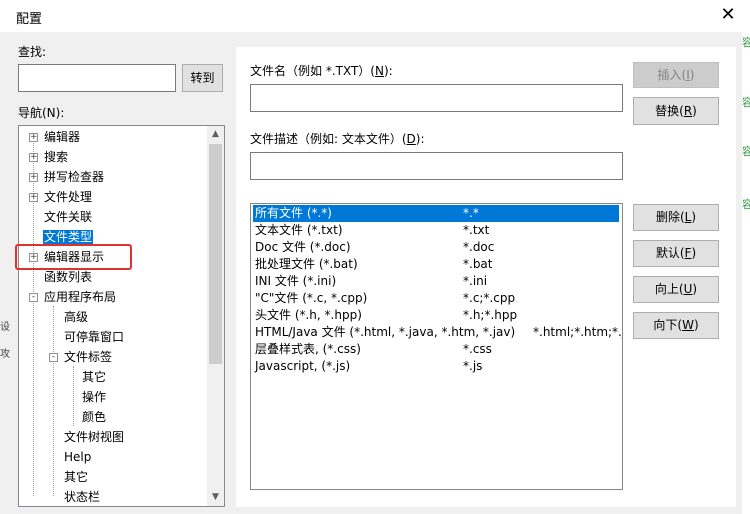 The height and width of the screenshot is (514, 750). What do you see at coordinates (489, 298) in the screenshot?
I see `file-type-pattern: *.c;*.cpp` at bounding box center [489, 298].